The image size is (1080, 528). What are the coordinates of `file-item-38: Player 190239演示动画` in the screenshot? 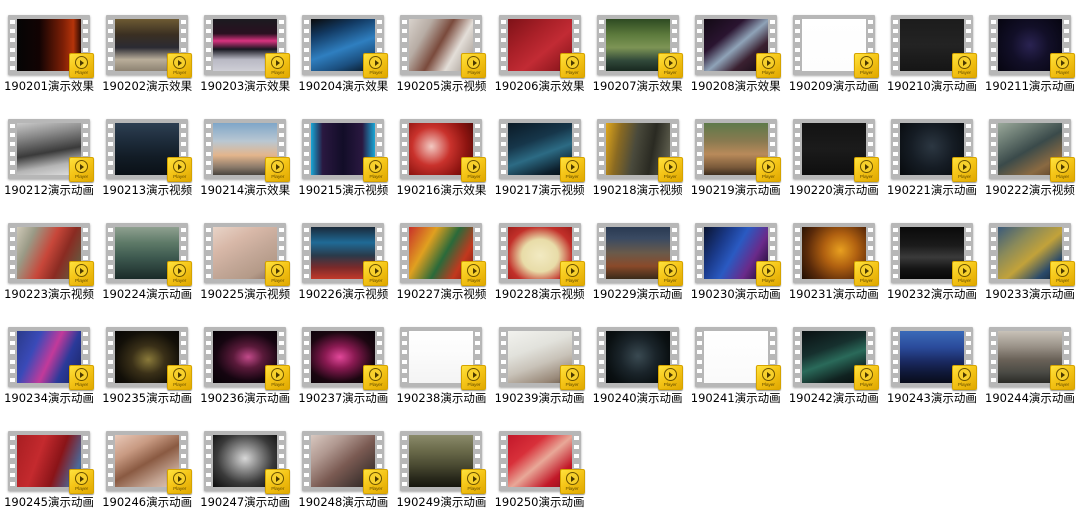 It's located at (539, 370).